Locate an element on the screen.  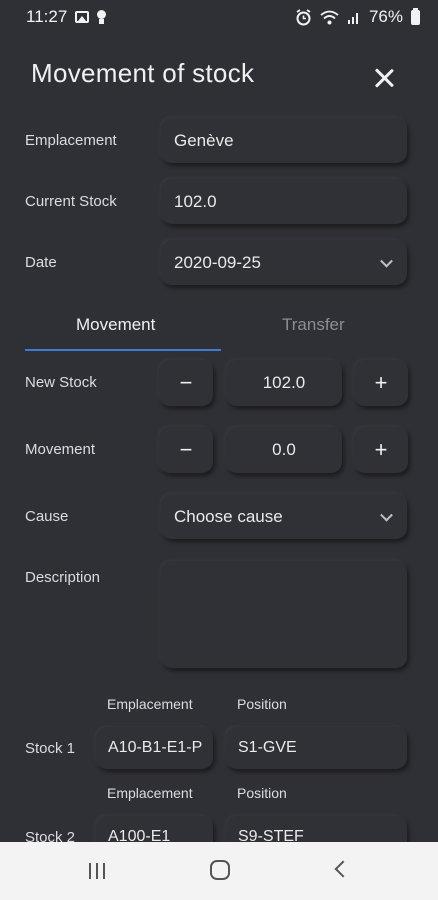
stock-1-emplacement-value: A10-B1-E1-P is located at coordinates (155, 747).